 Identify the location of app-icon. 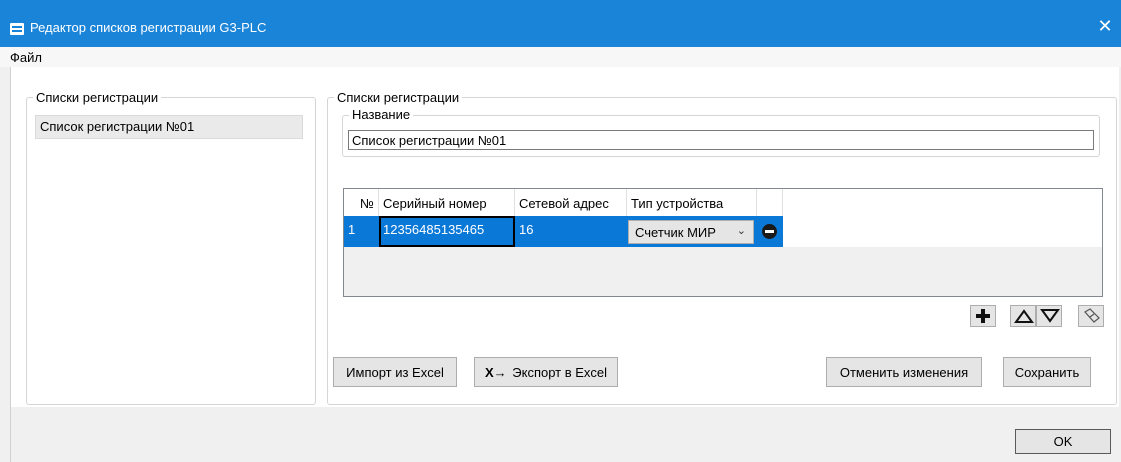
(17, 29).